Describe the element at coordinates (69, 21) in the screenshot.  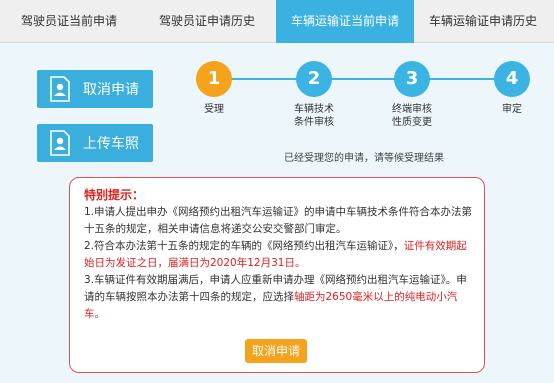
I see `tab-driver-current: 驾驶员证当前申请` at that location.